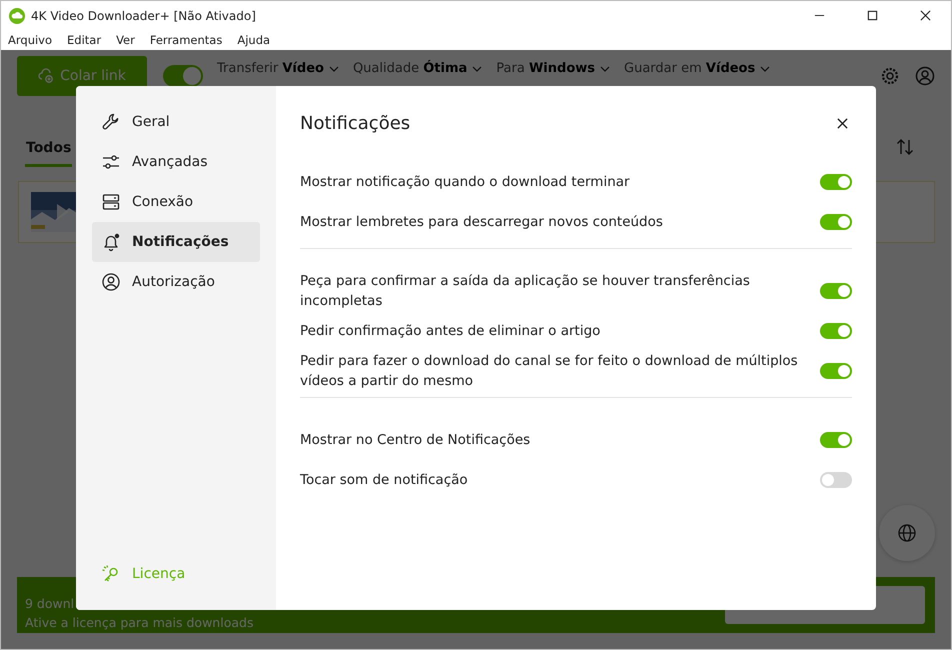  I want to click on menu-item: Arquivo, so click(30, 40).